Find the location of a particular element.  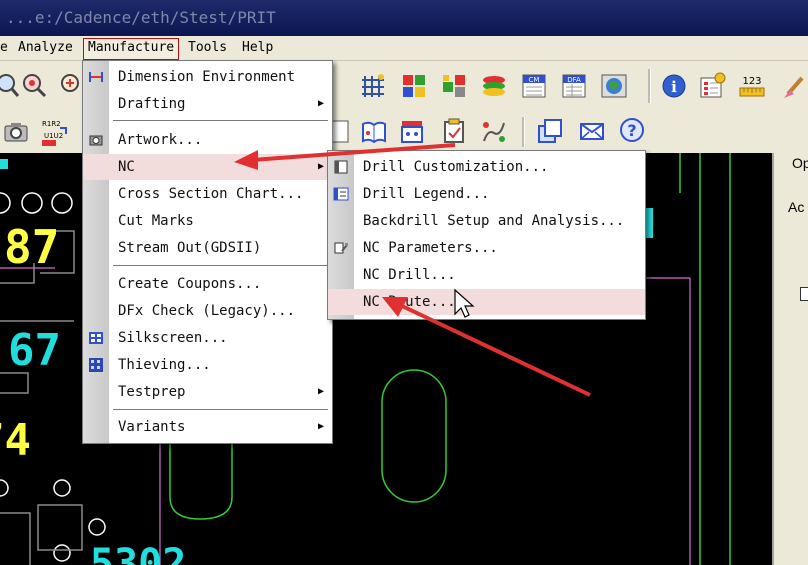

menu-item-dimension-environment: Dimension Environment is located at coordinates (207, 77).